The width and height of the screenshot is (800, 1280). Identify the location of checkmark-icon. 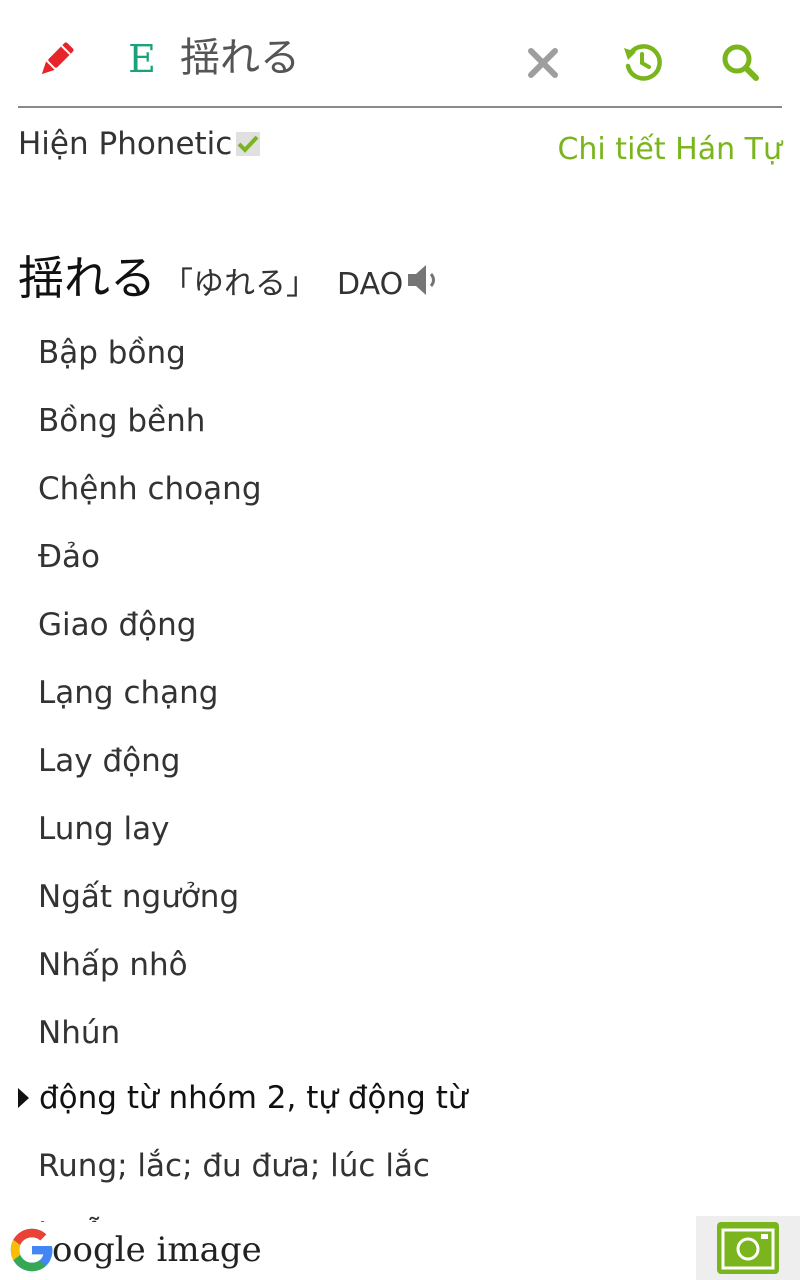
(248, 144).